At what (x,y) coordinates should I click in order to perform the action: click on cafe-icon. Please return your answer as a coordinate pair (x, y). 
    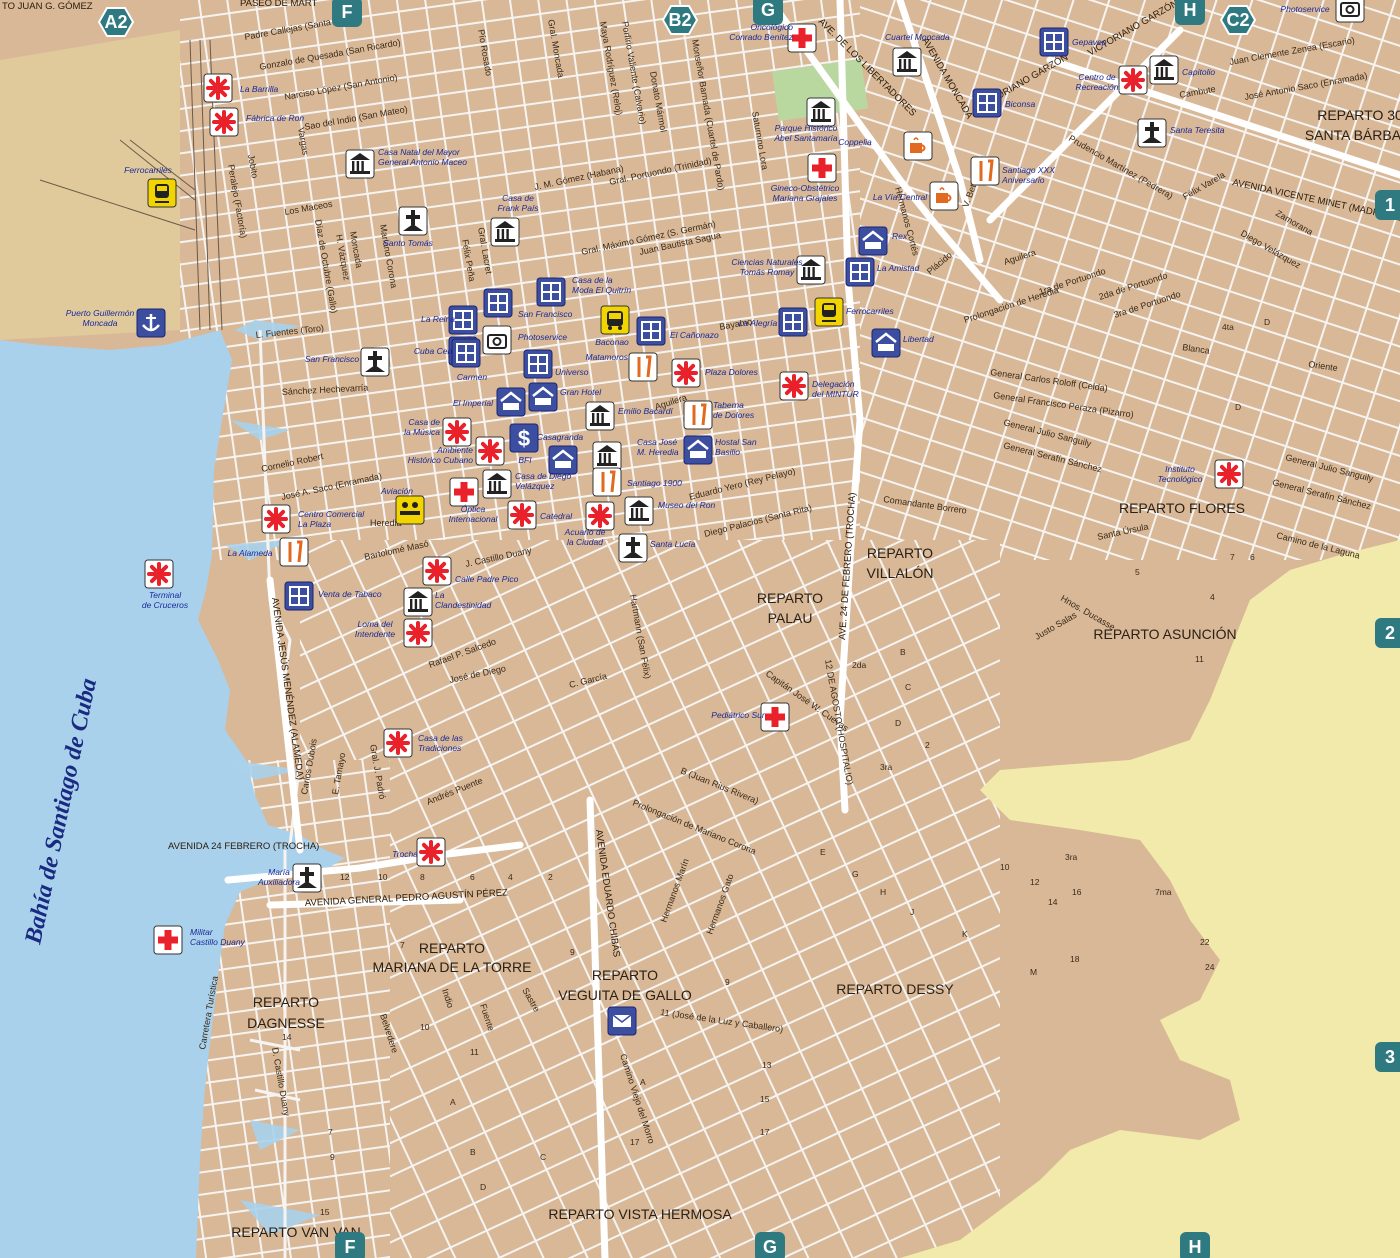
    Looking at the image, I should click on (944, 196).